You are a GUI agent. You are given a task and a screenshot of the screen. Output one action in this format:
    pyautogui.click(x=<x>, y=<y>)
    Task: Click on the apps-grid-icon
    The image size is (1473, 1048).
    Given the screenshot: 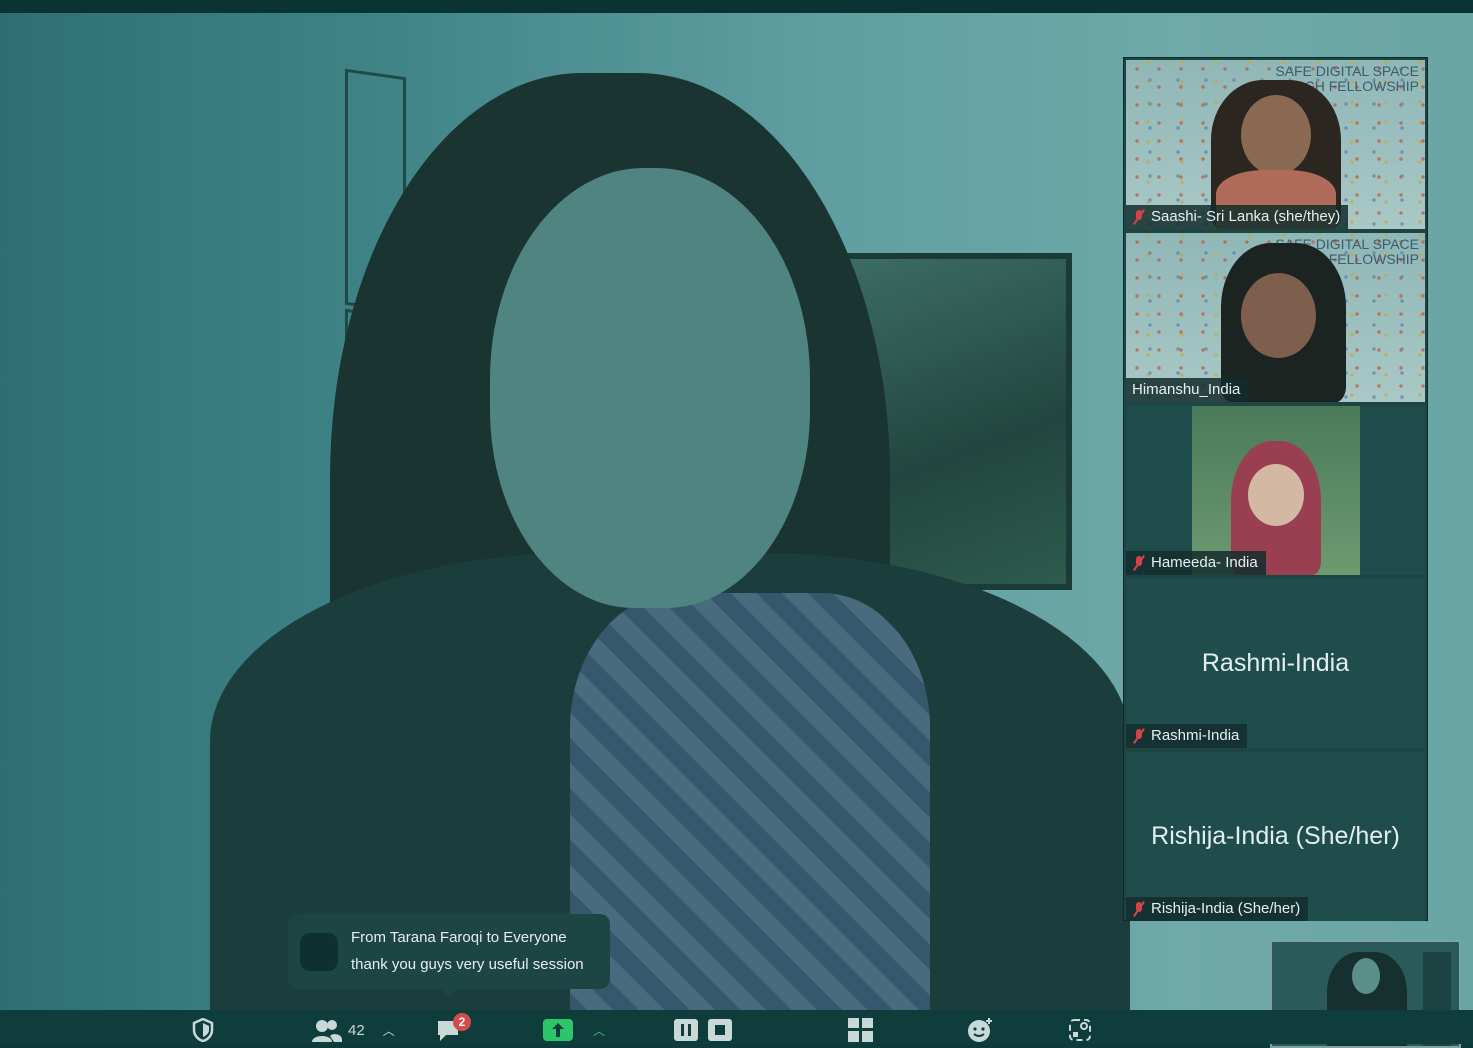 What is the action you would take?
    pyautogui.click(x=860, y=1030)
    